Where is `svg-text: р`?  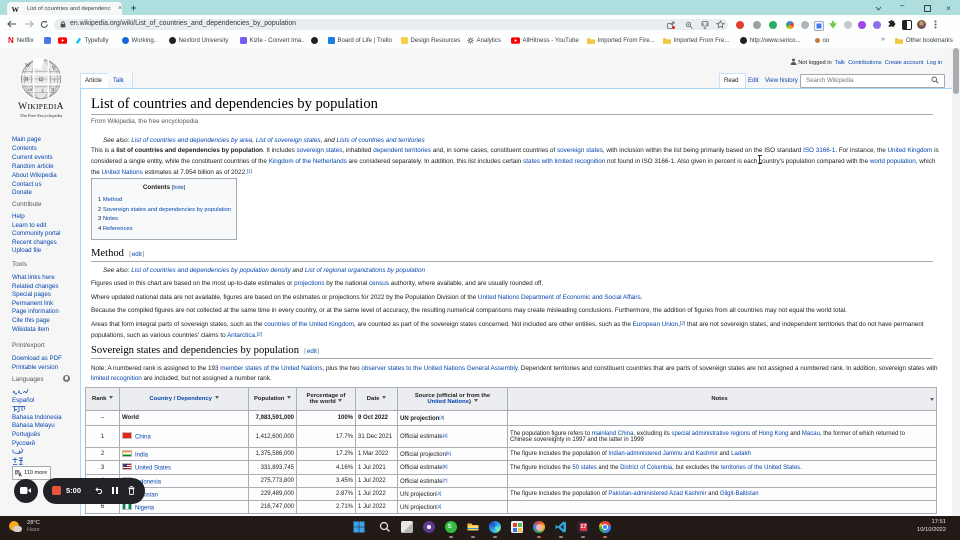 svg-text: р is located at coordinates (52, 90).